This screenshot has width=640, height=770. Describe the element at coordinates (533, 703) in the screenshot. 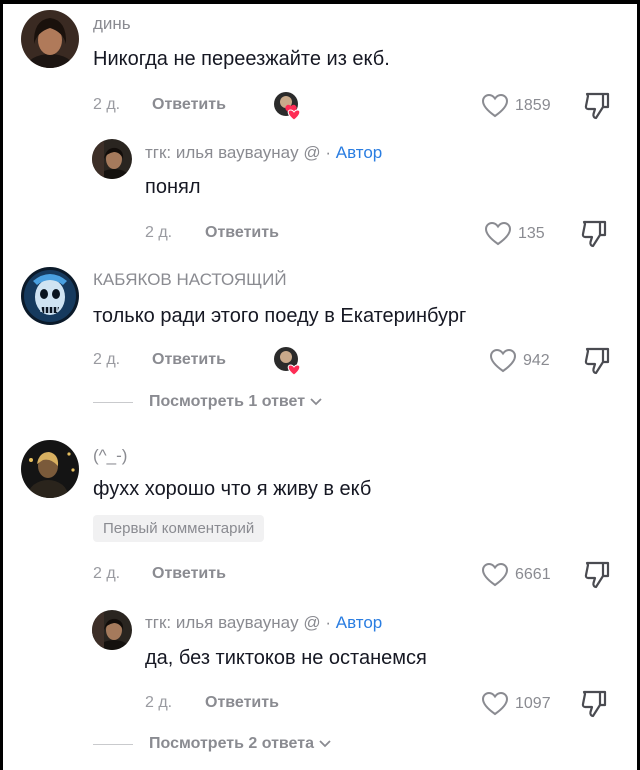

I see `like-count: 1097` at that location.